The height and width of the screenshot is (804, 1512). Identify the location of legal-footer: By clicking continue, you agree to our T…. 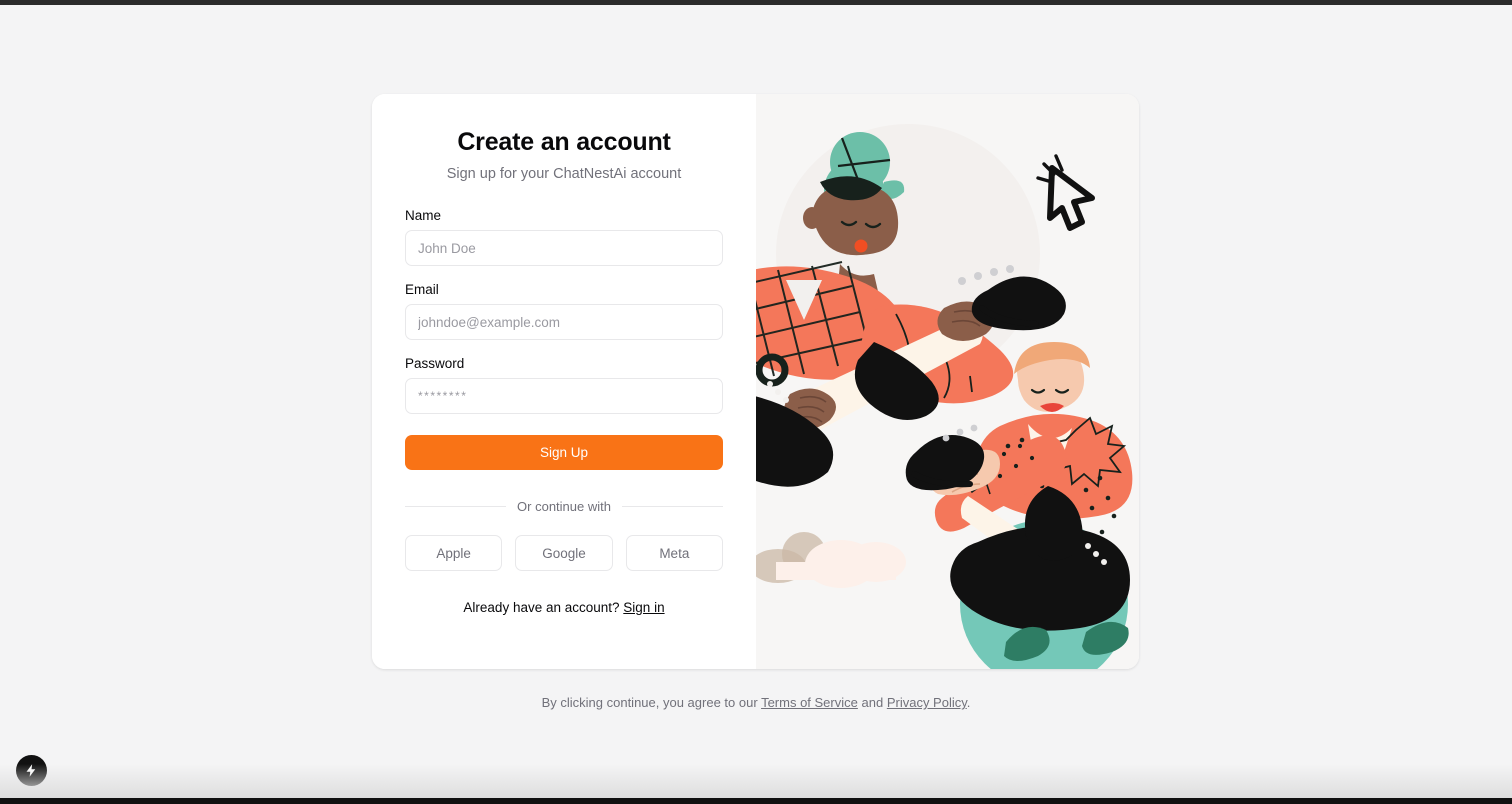
(756, 702).